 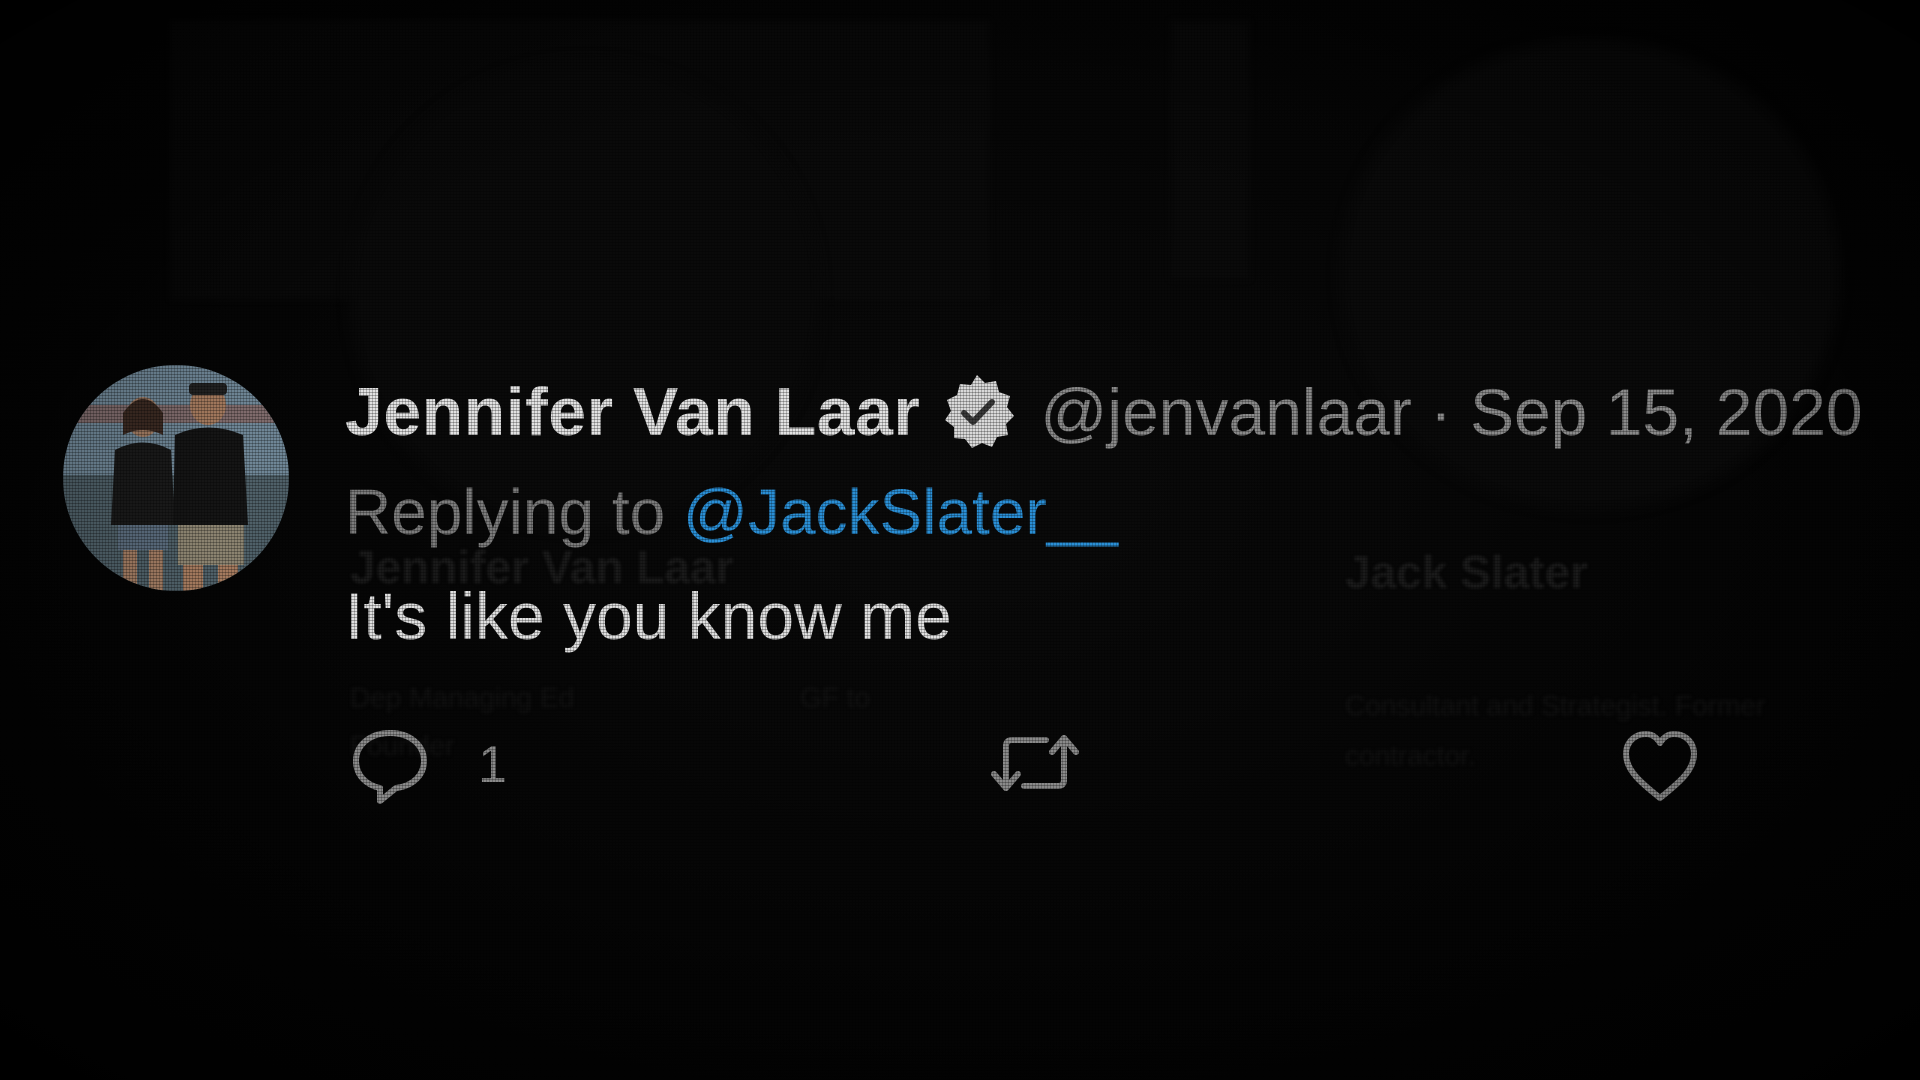 I want to click on background-bio-left-fragment: GF to, so click(x=835, y=697).